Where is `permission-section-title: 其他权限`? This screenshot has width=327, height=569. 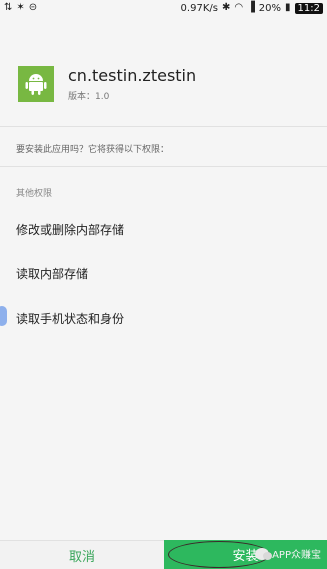
permission-section-title: 其他权限 is located at coordinates (34, 194).